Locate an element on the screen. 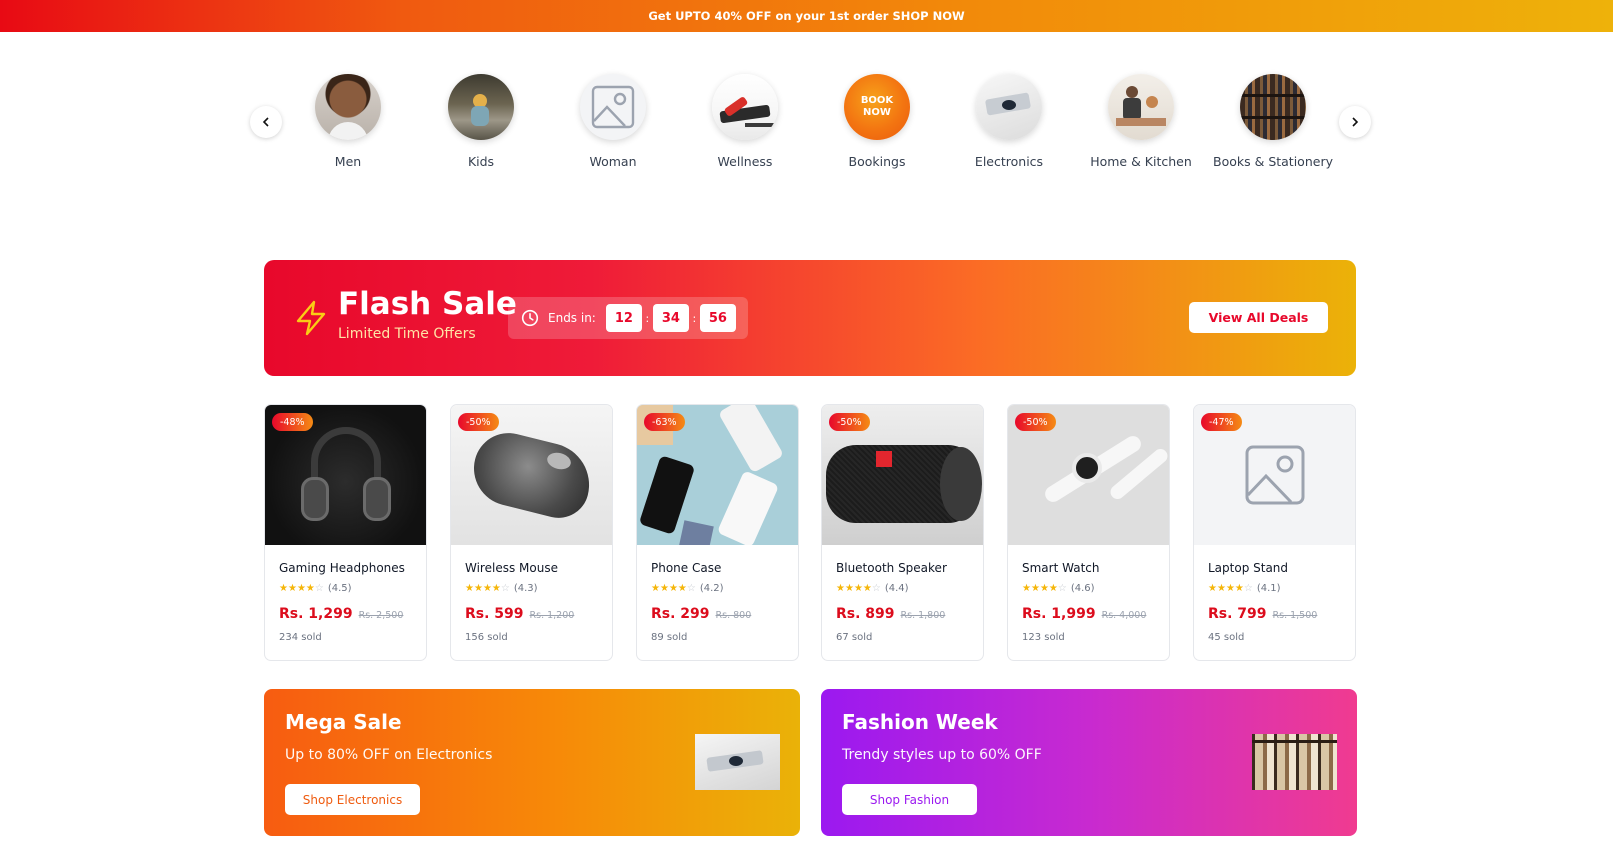 This screenshot has width=1613, height=853. category-bookings: BOOK NOW Bookings is located at coordinates (877, 120).